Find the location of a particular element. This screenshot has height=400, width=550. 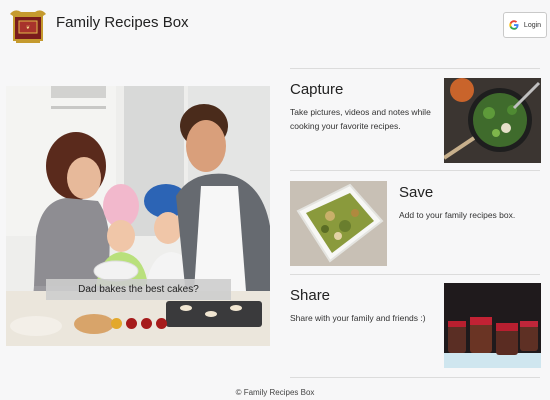

app-title: Family Recipes Box is located at coordinates (122, 22).